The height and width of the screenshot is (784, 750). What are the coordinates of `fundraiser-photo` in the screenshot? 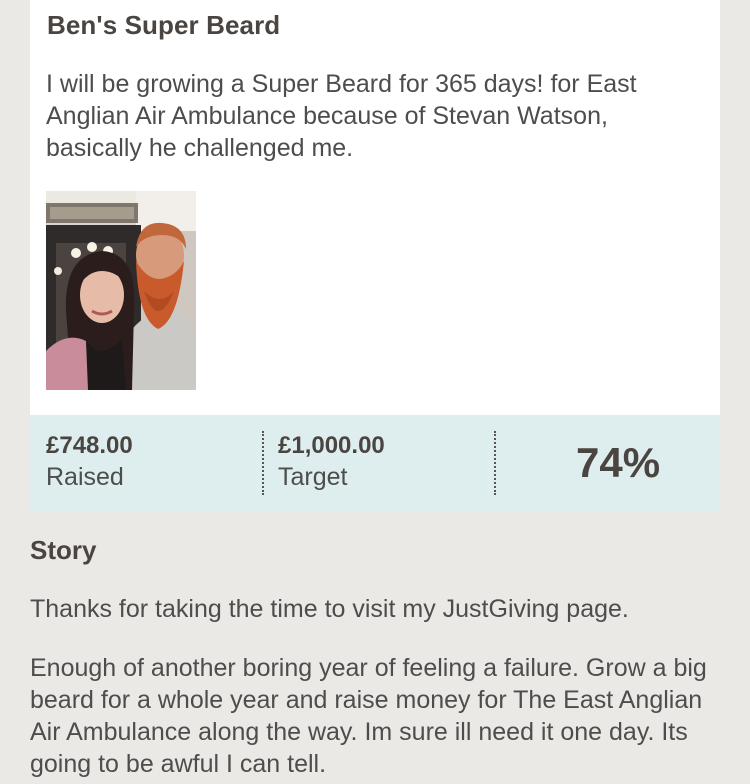 It's located at (121, 290).